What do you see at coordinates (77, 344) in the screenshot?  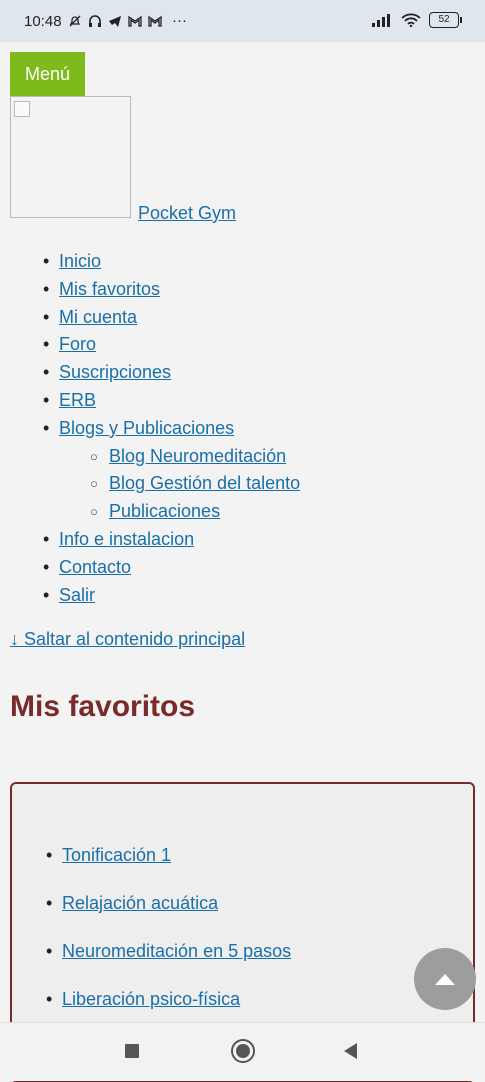 I see `nav-link-foro: Foro` at bounding box center [77, 344].